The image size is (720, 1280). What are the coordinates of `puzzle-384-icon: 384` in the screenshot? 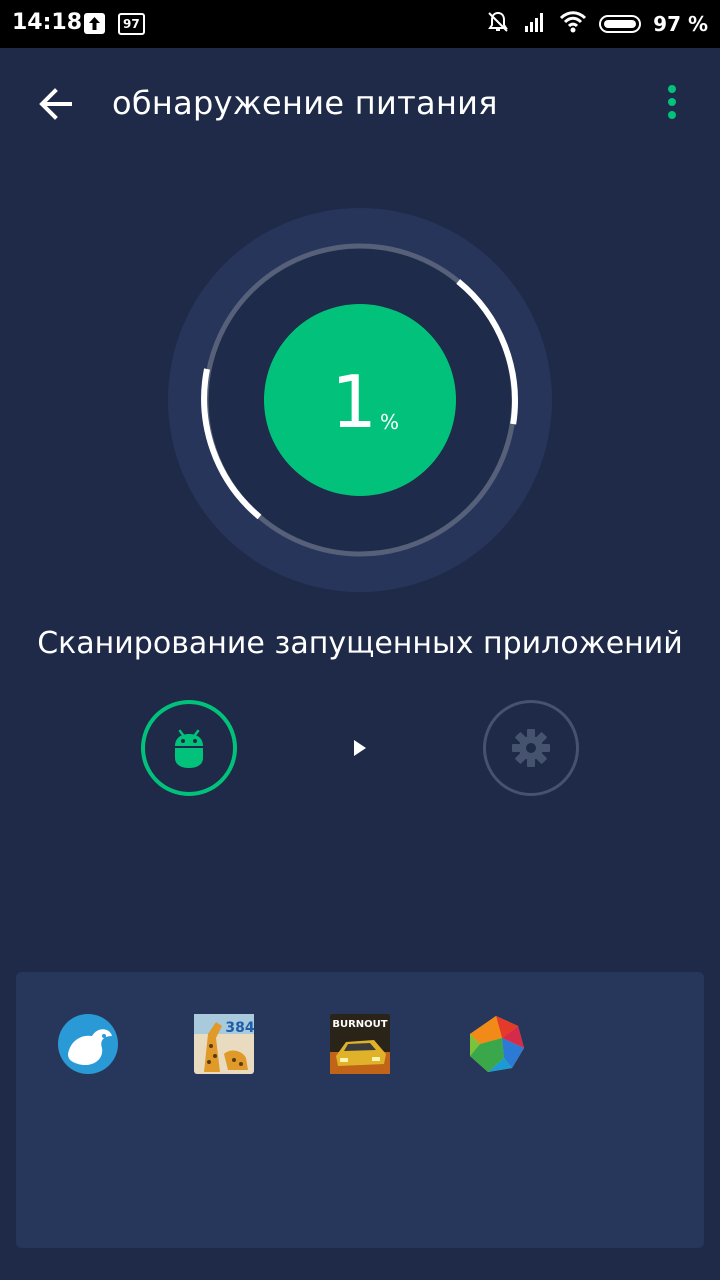 It's located at (224, 1044).